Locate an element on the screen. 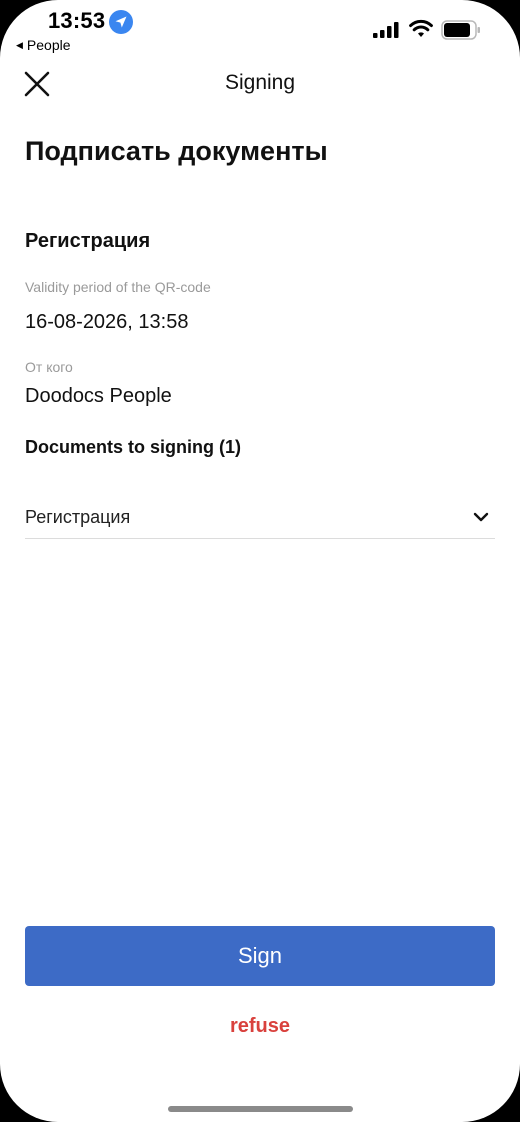 The image size is (520, 1122). wifi-icon is located at coordinates (421, 28).